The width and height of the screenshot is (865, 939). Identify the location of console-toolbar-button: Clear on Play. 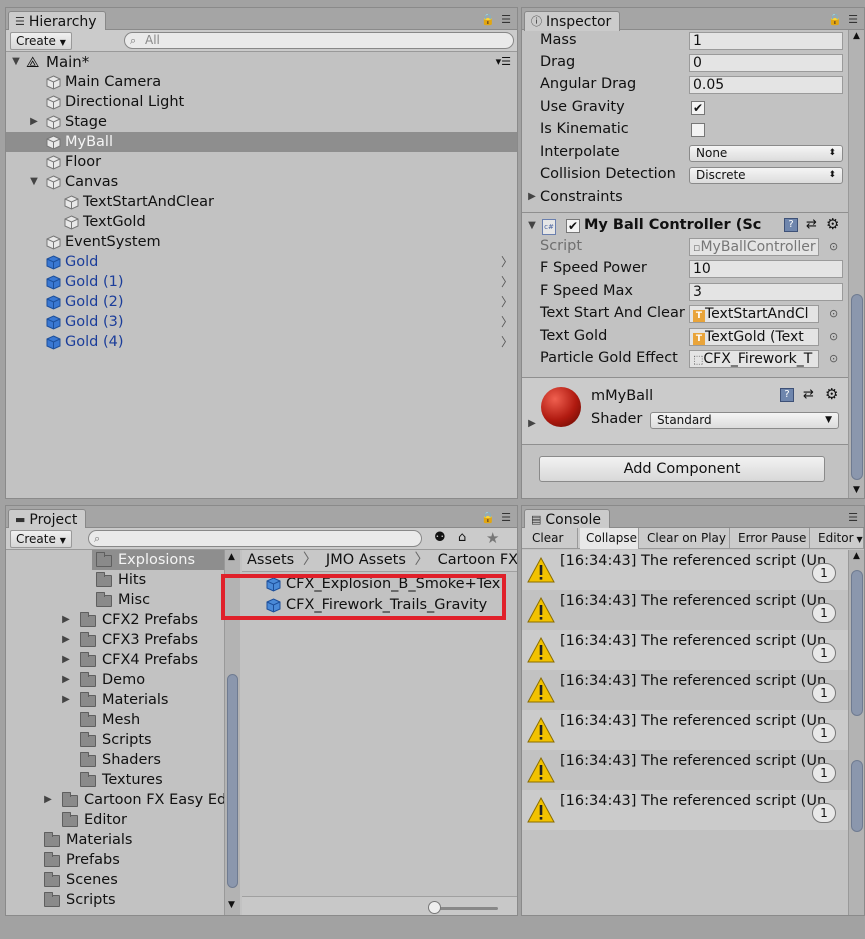
(685, 538).